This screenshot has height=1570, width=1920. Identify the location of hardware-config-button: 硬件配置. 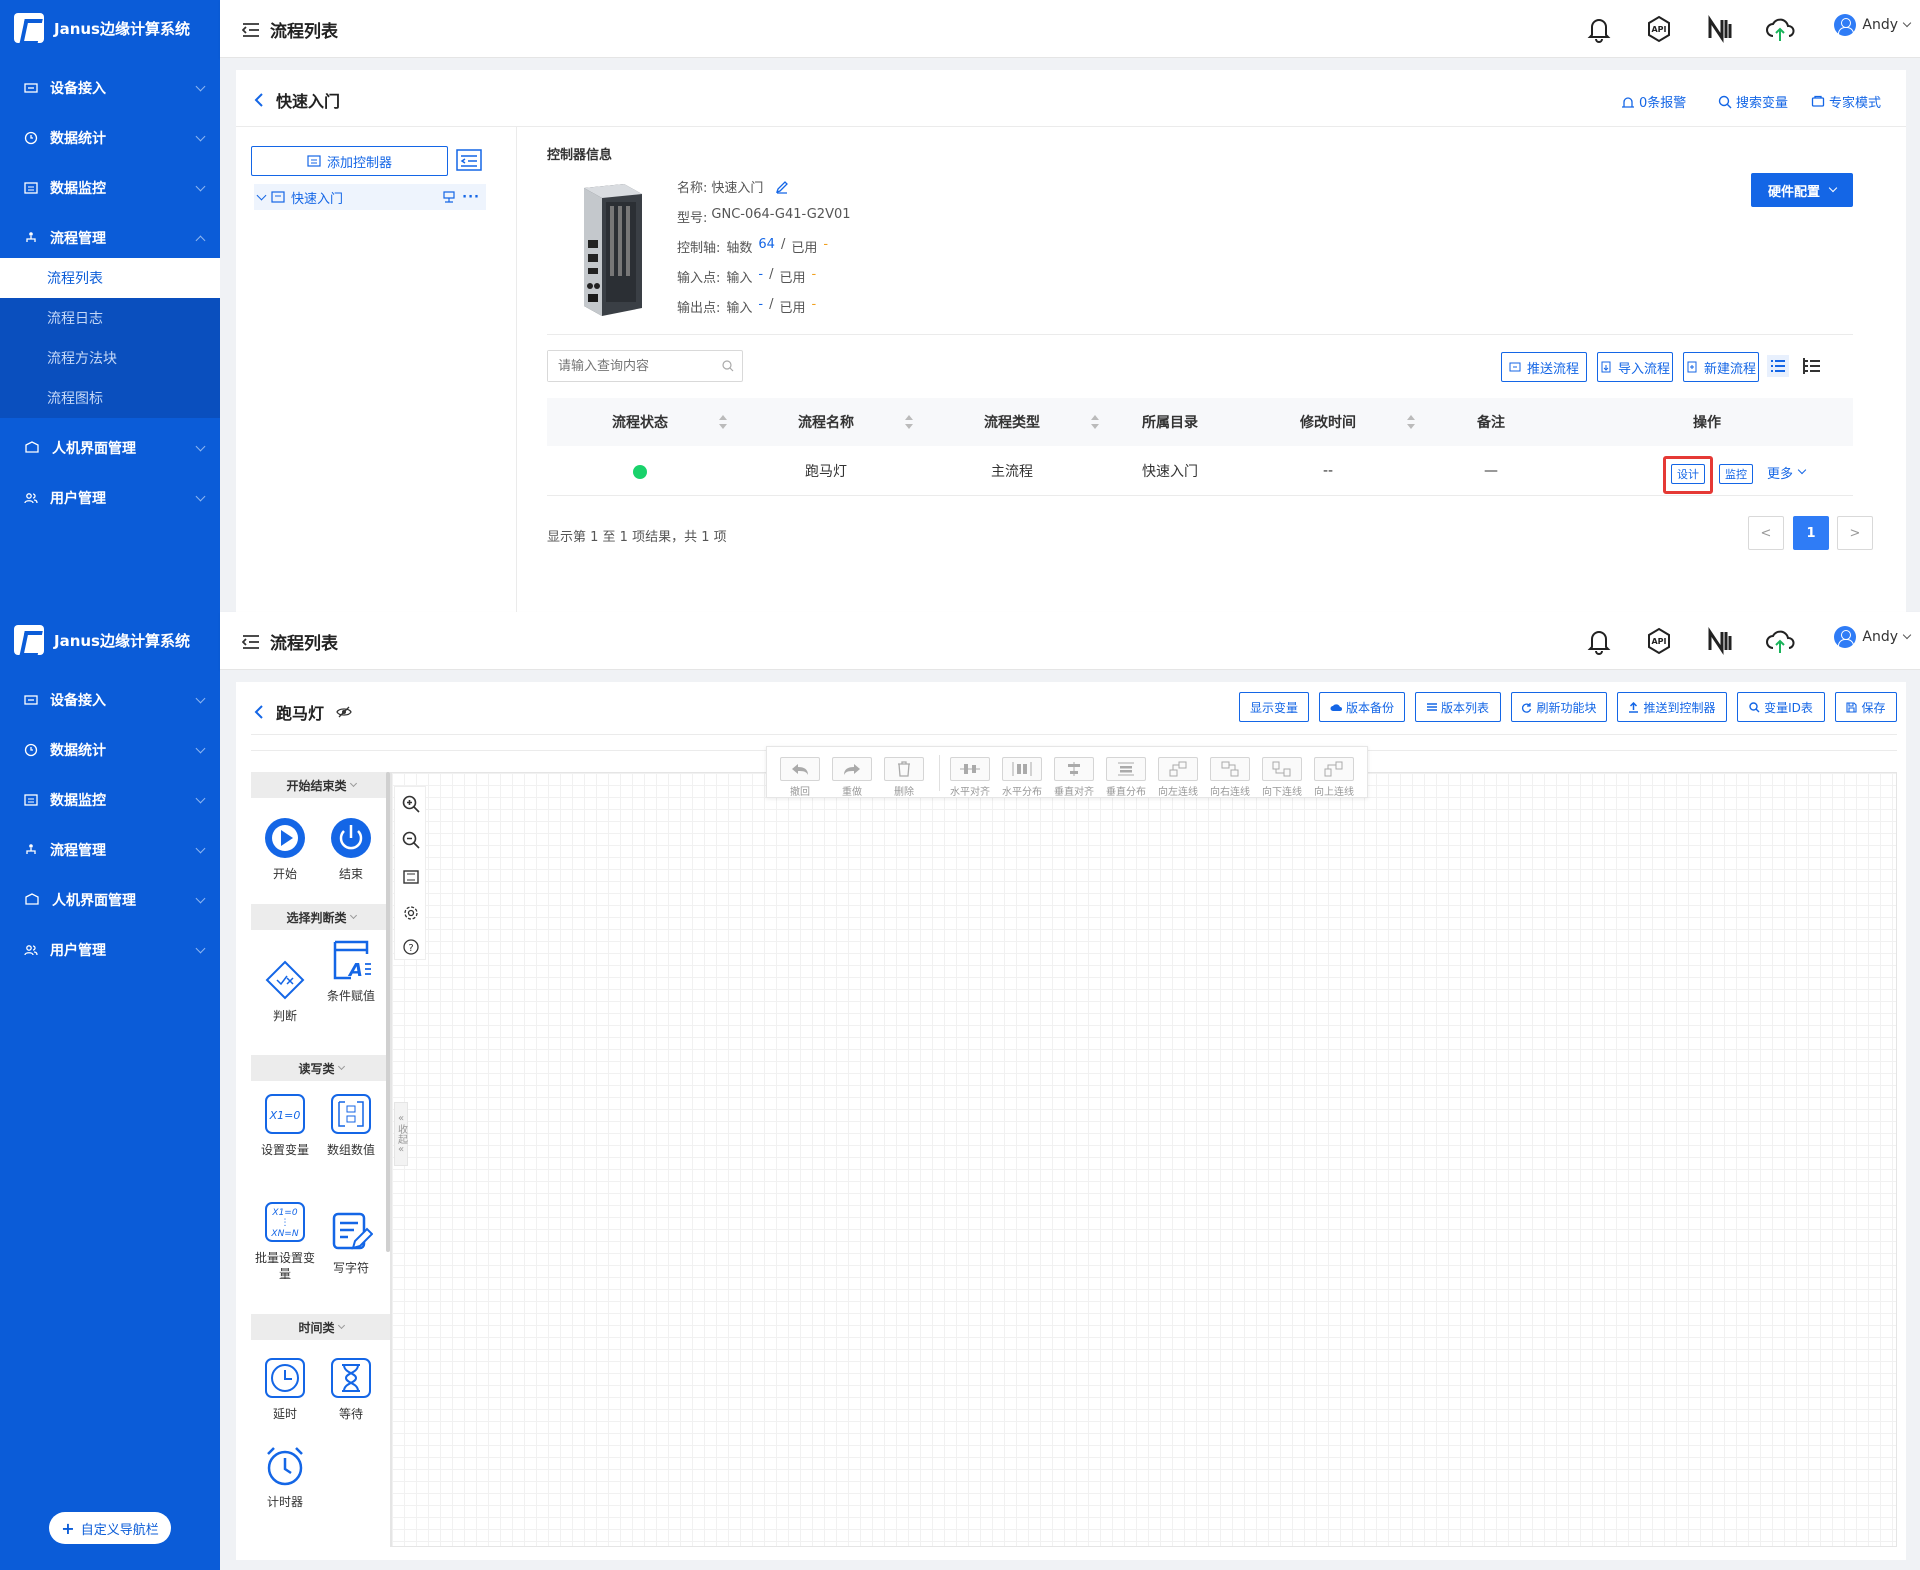
(1802, 190).